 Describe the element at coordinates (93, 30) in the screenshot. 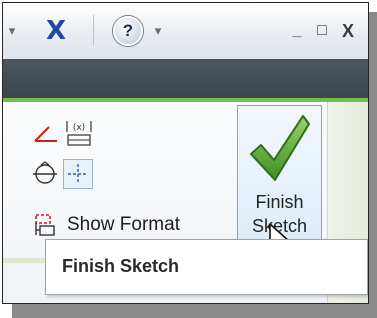

I see `separator` at that location.